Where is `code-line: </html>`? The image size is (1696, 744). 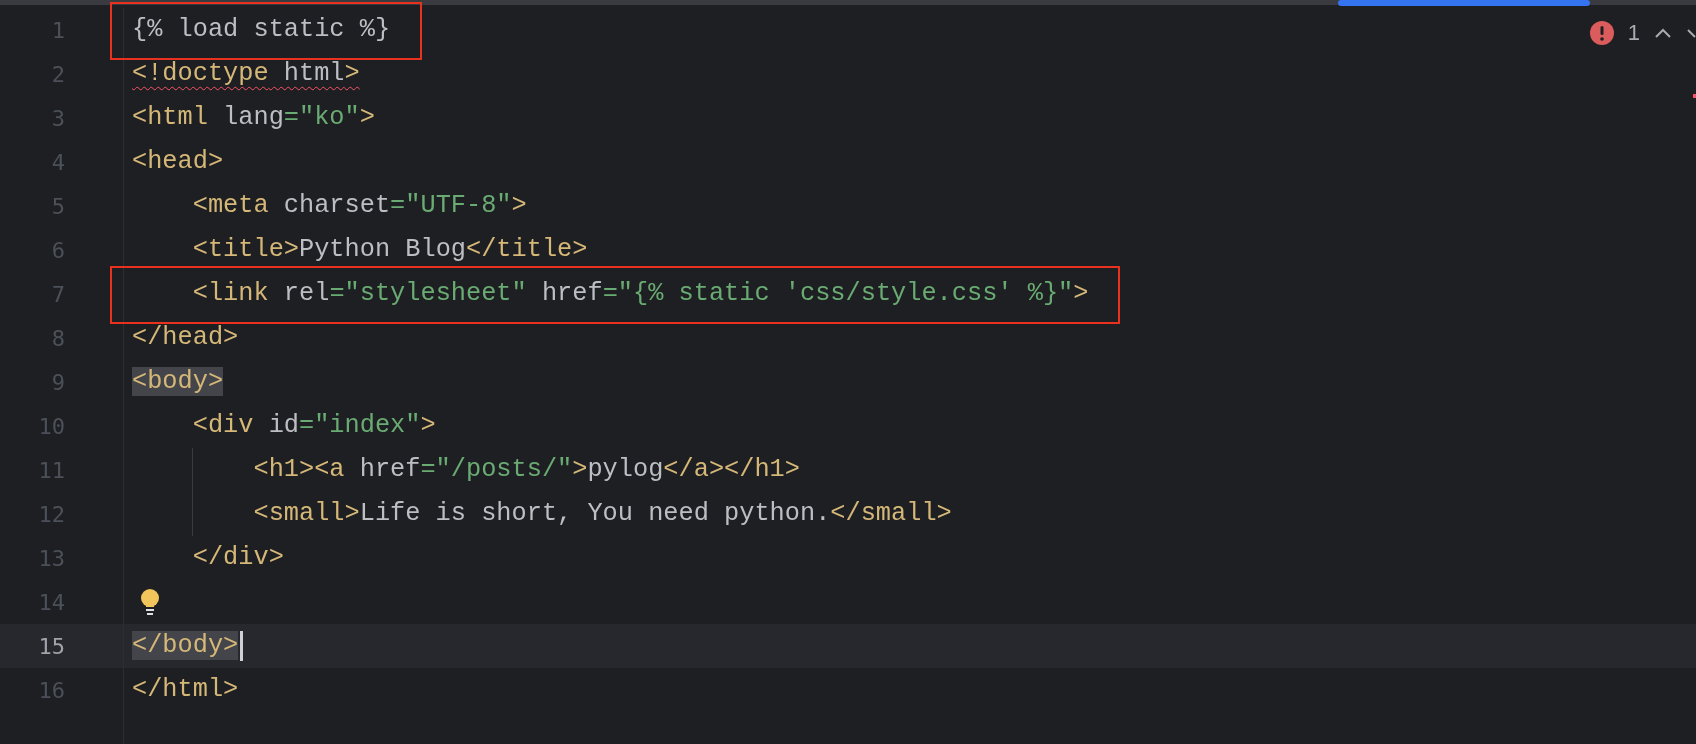
code-line: </html> is located at coordinates (185, 690).